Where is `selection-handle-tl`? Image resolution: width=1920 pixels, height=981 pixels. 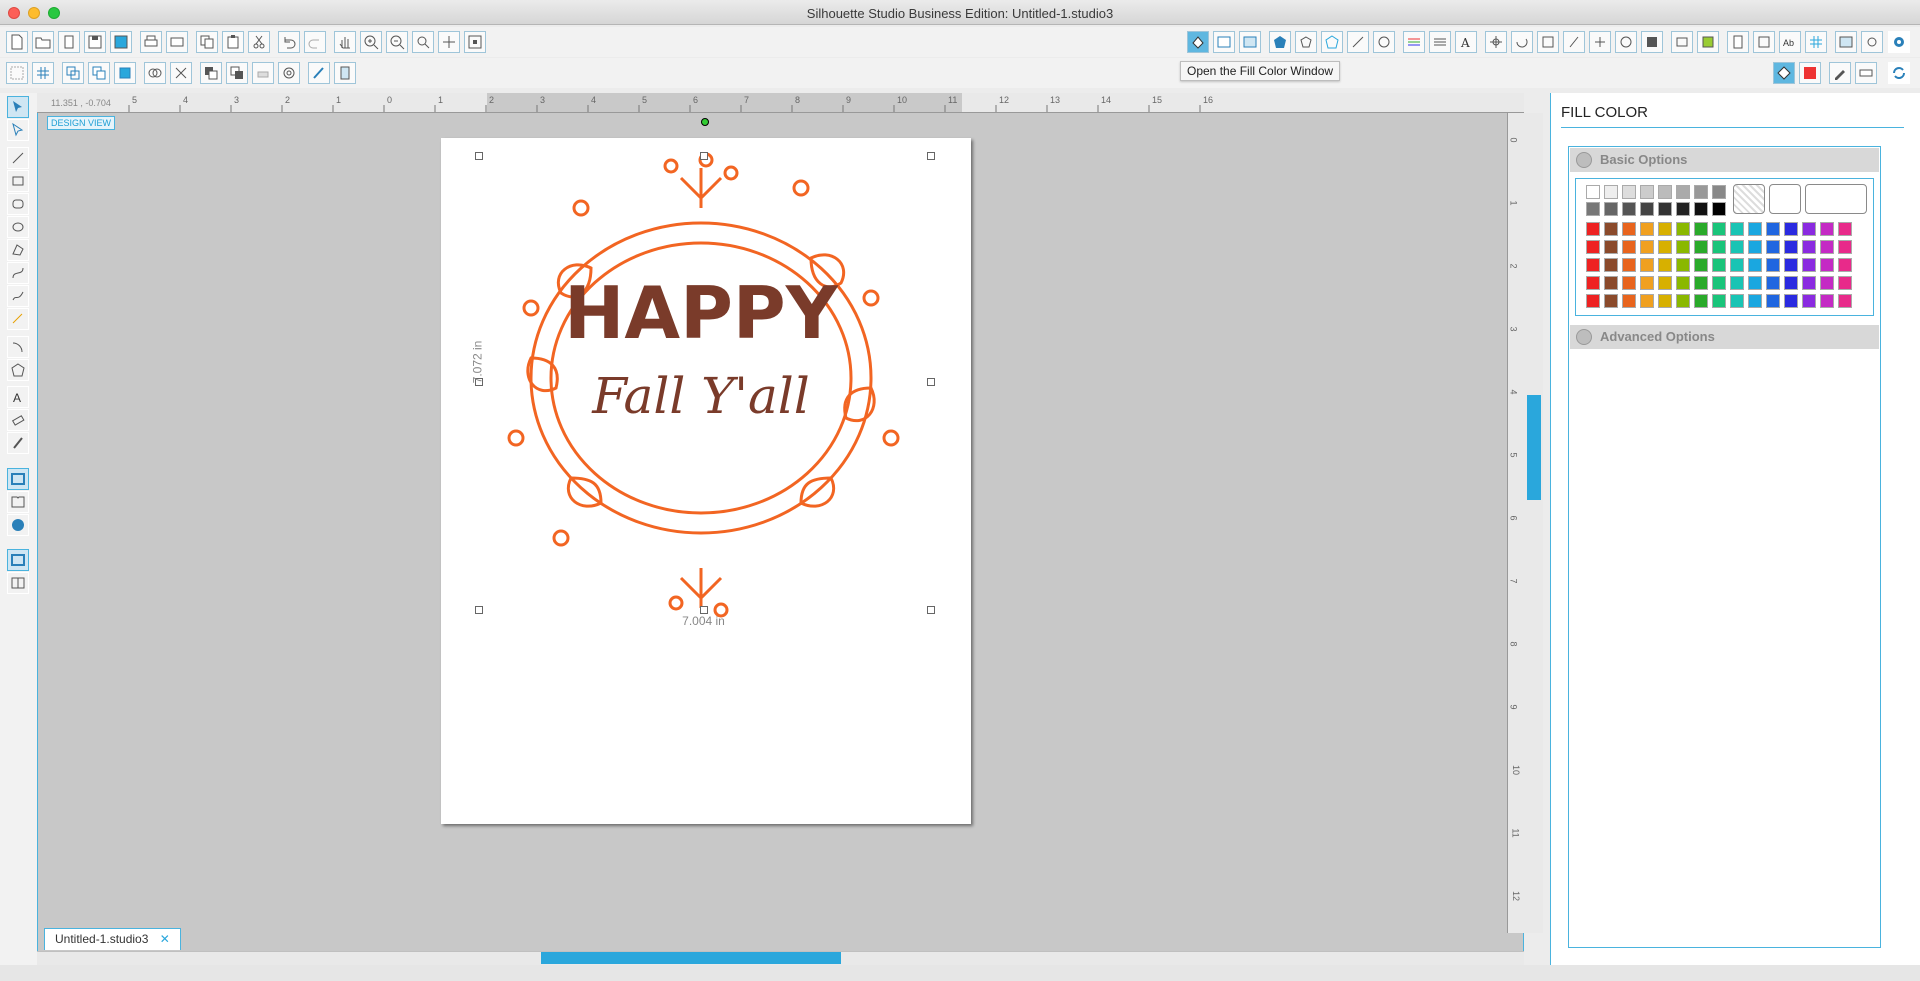 selection-handle-tl is located at coordinates (479, 156).